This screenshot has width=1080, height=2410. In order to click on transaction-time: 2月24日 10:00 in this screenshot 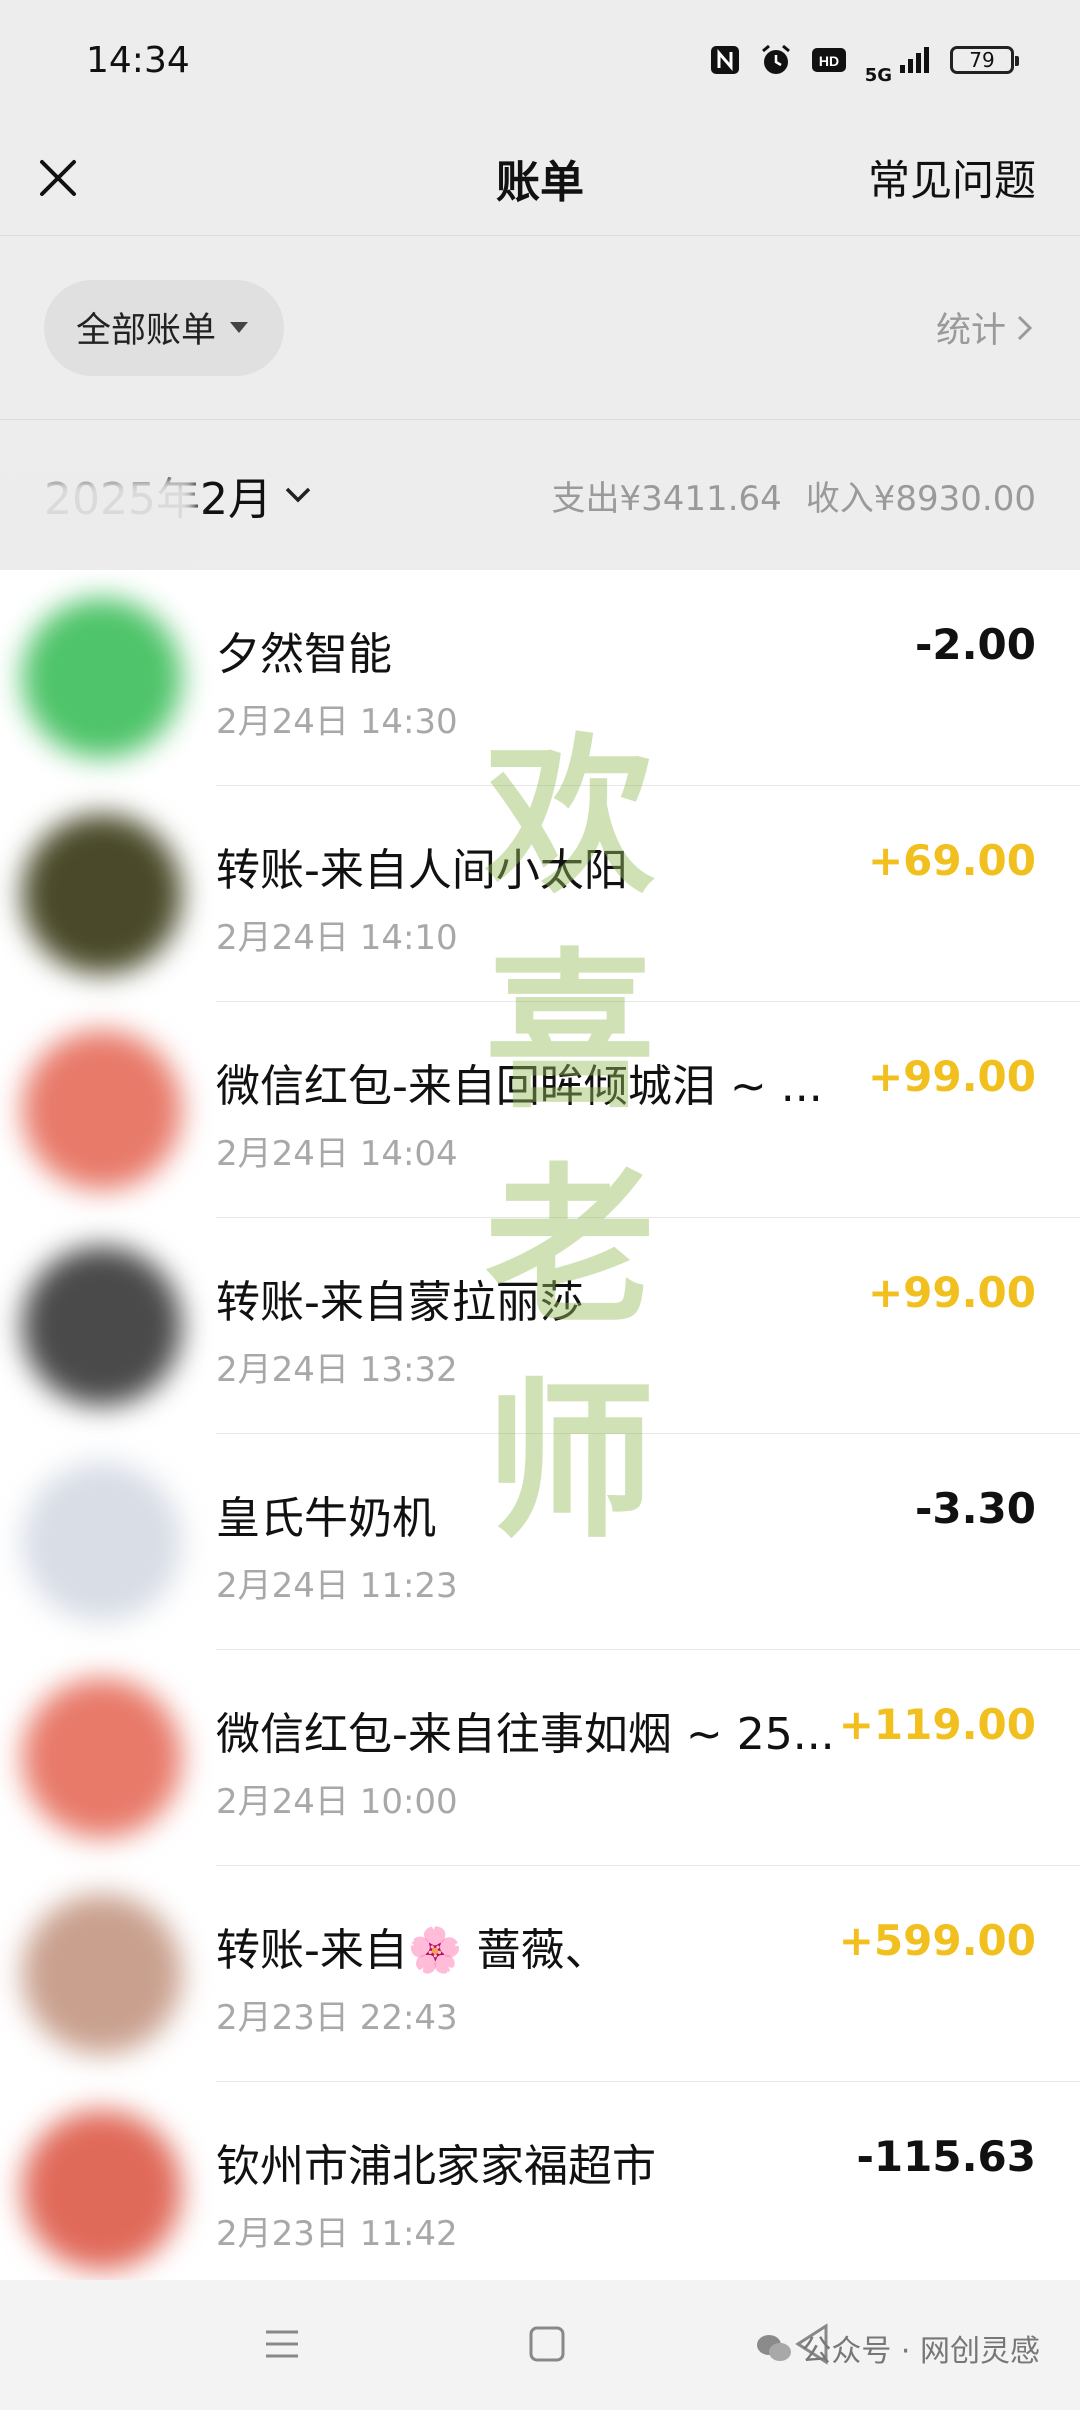, I will do `click(337, 1802)`.